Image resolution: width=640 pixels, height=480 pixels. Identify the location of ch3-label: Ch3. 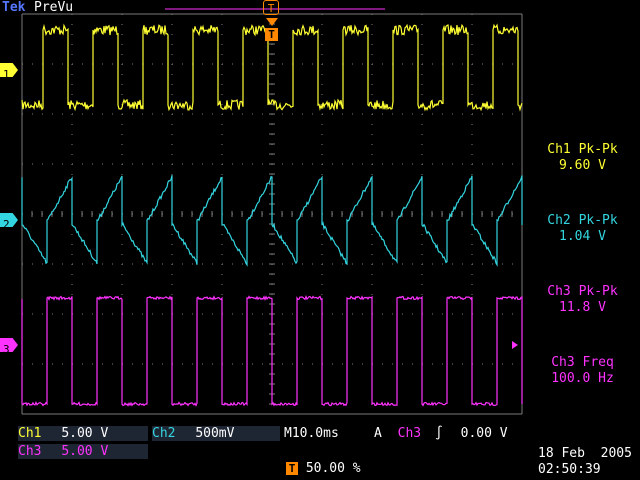
(30, 451).